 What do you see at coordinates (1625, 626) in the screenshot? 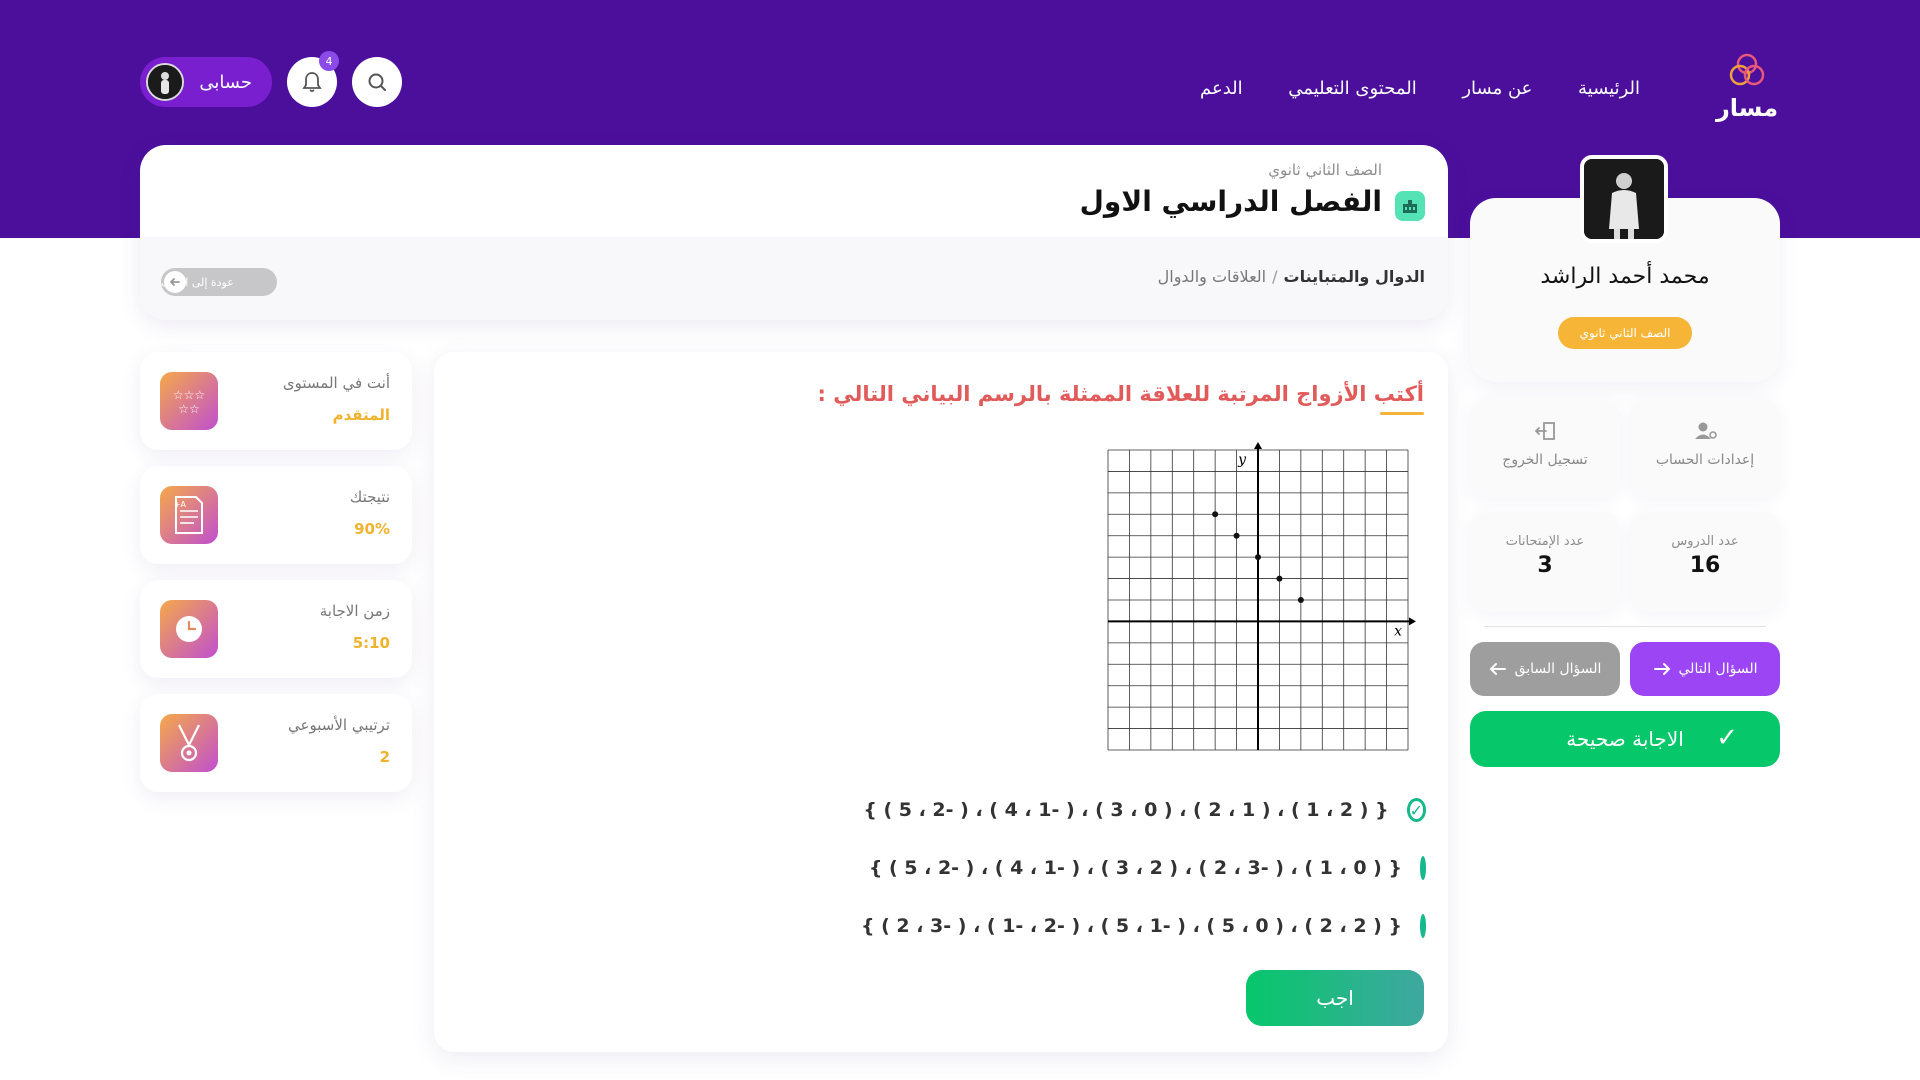
I see `divider` at bounding box center [1625, 626].